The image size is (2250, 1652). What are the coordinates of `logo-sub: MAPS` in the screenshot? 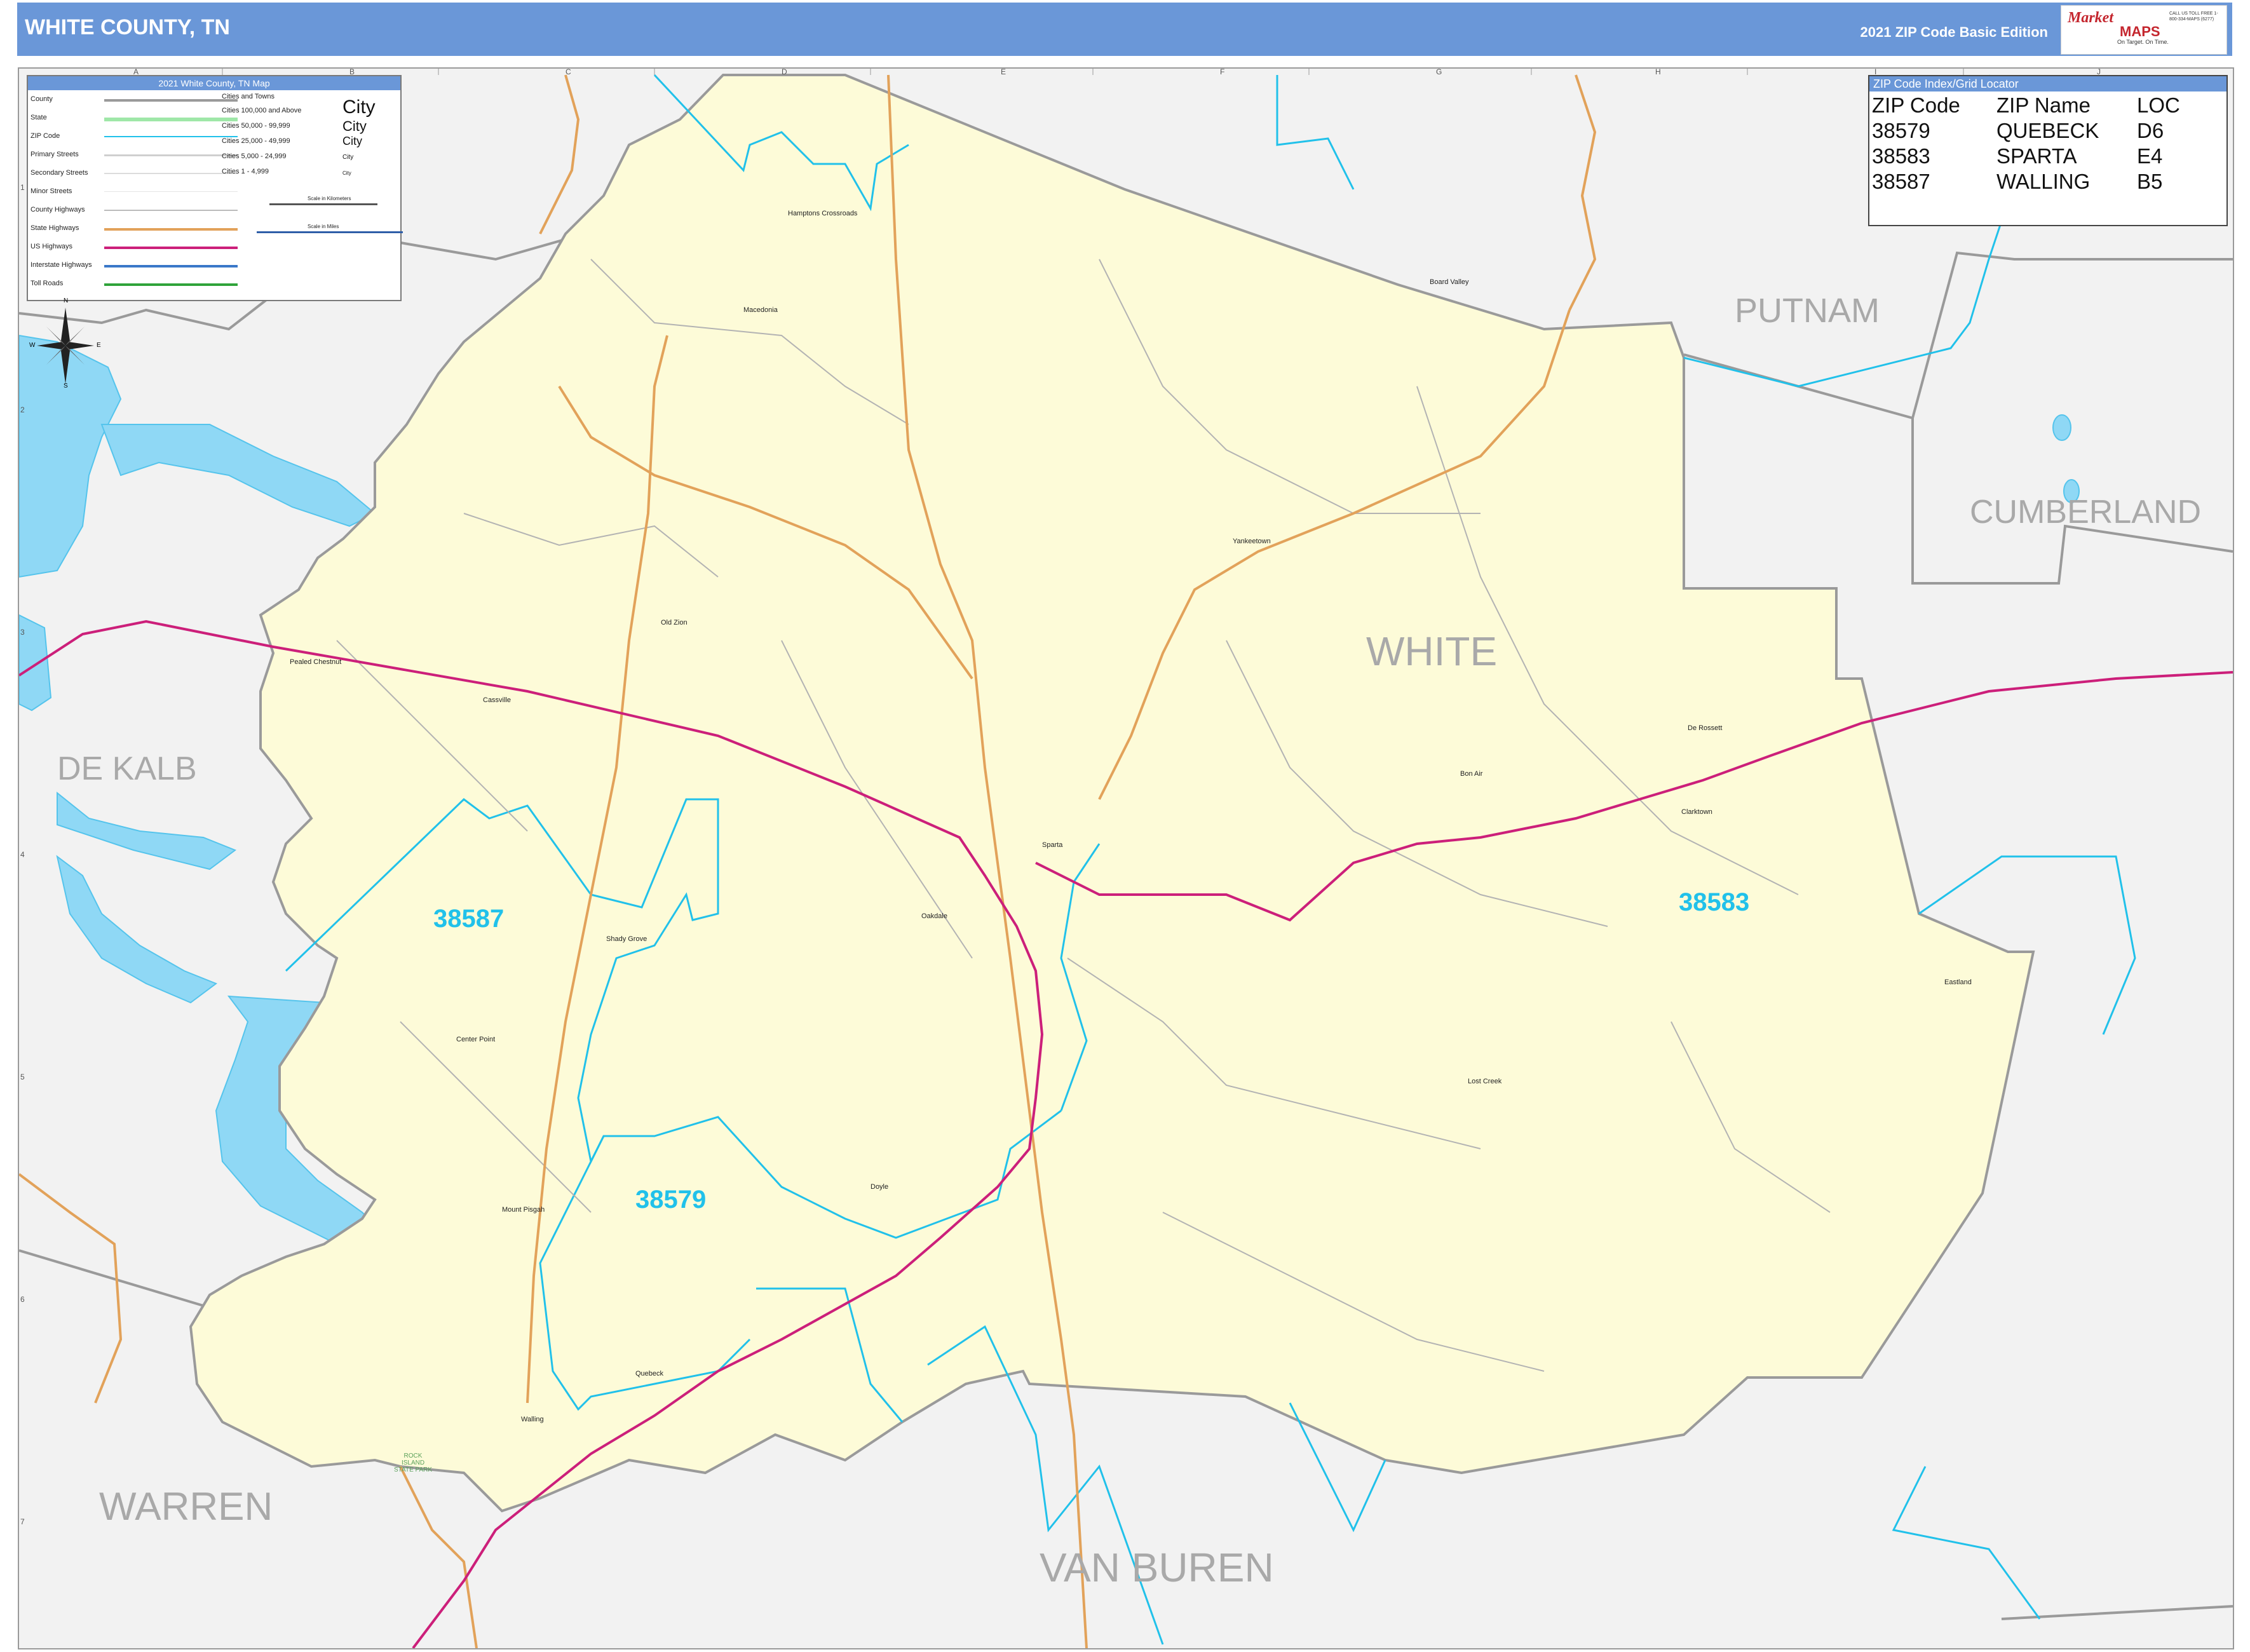 It's located at (2140, 32).